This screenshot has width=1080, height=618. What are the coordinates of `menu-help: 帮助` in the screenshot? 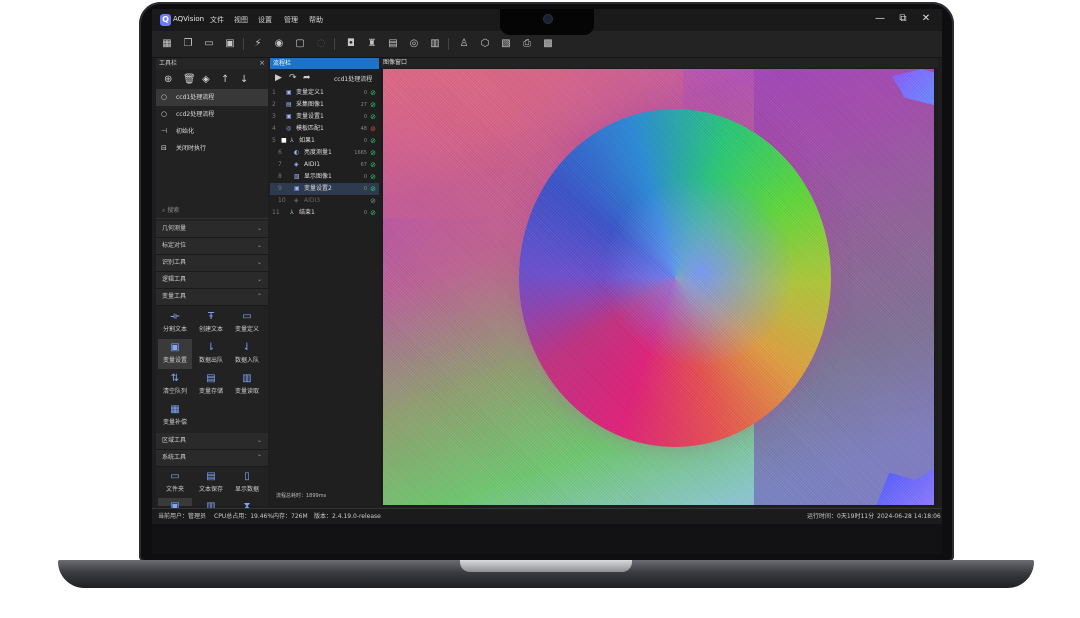 It's located at (316, 20).